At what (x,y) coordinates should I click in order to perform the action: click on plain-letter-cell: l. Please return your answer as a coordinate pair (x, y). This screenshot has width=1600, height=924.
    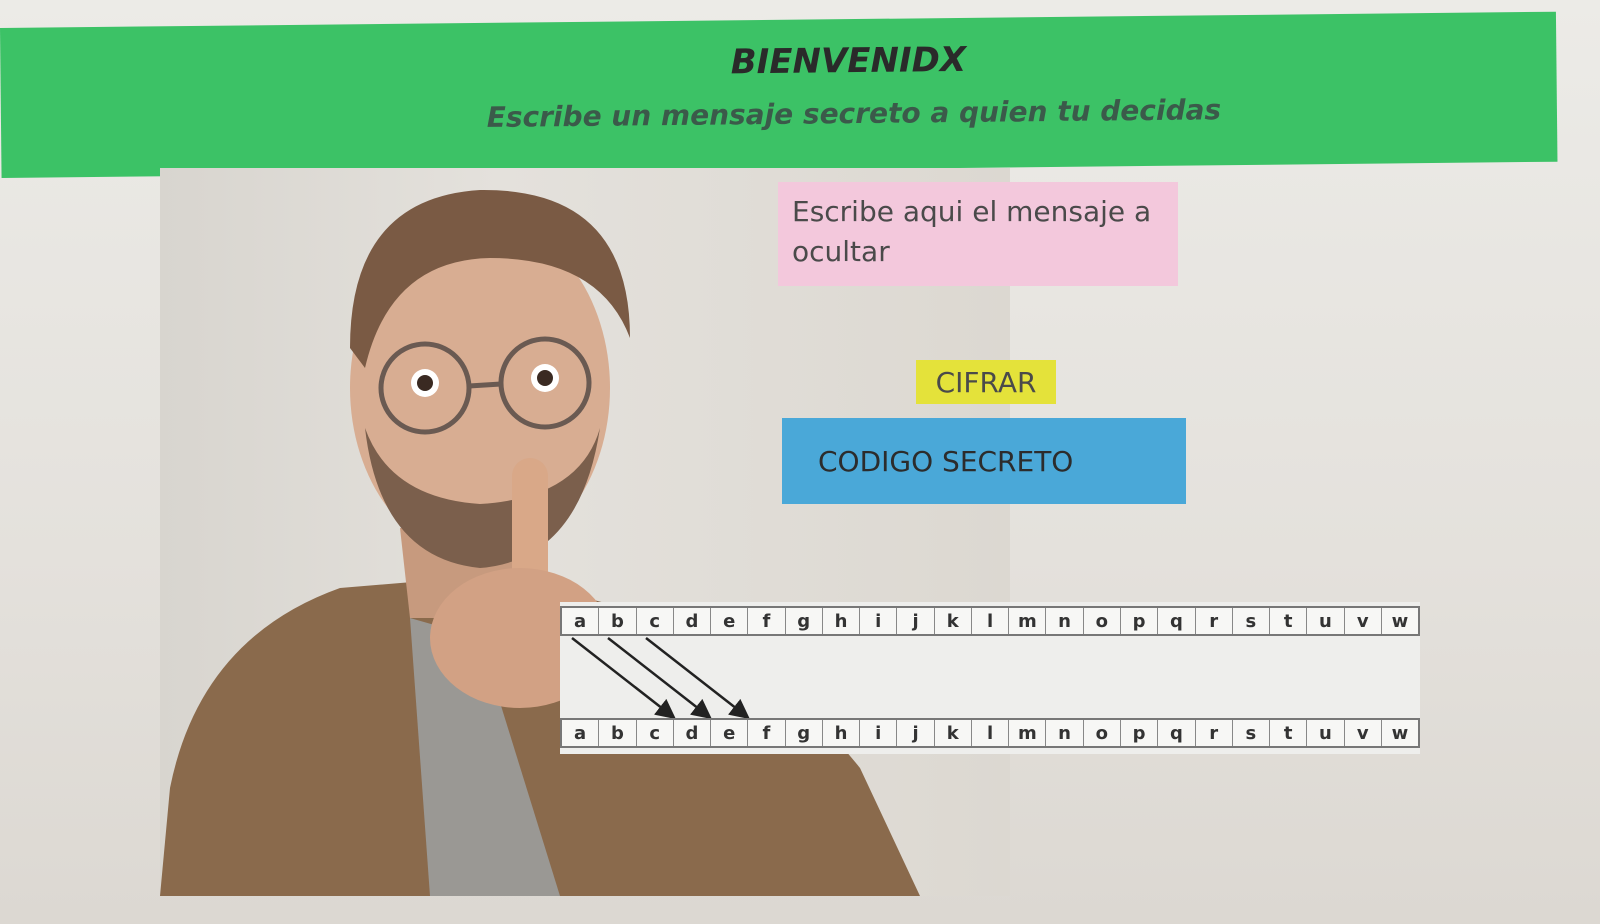
    Looking at the image, I should click on (991, 621).